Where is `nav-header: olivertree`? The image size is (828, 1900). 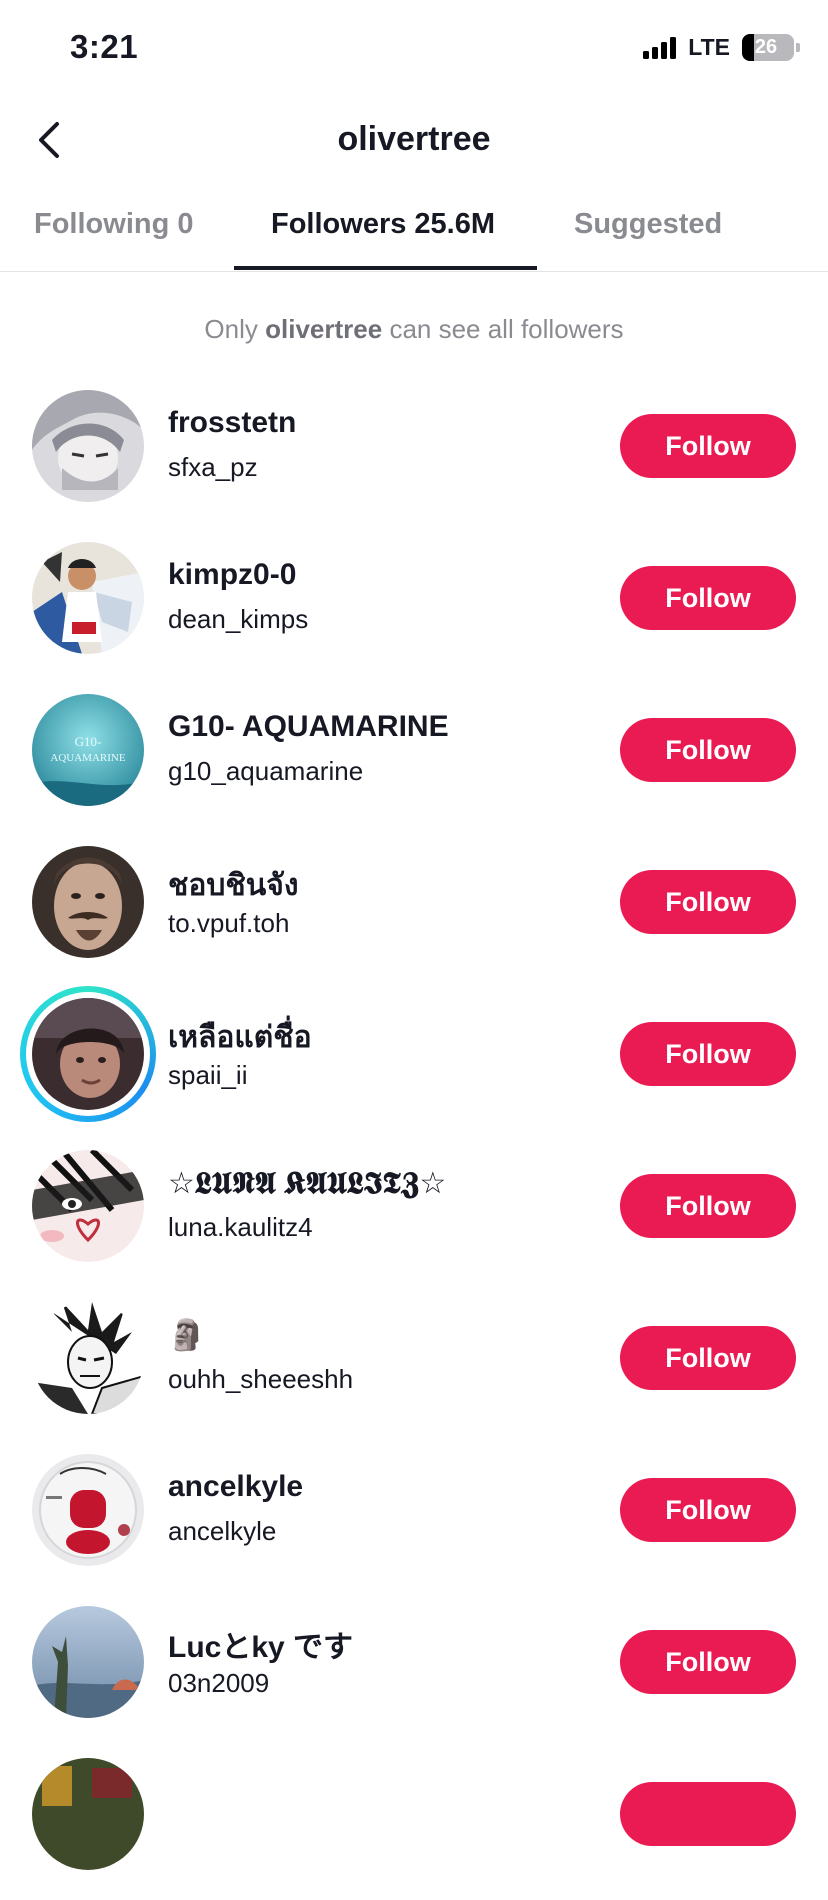 nav-header: olivertree is located at coordinates (414, 140).